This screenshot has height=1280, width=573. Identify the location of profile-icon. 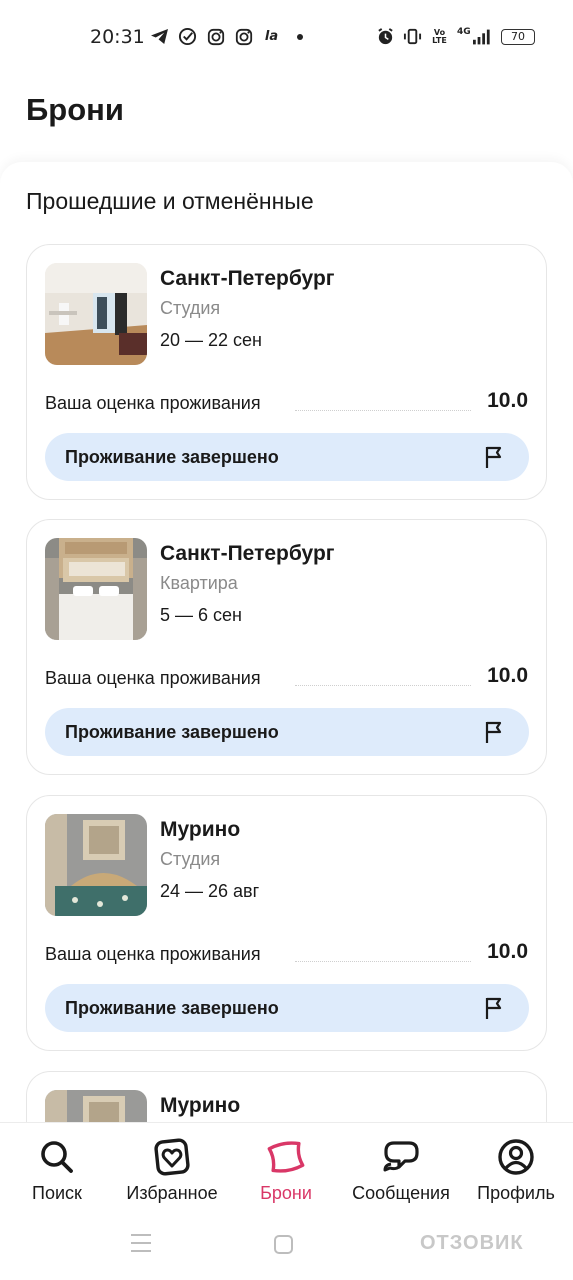
(516, 1157).